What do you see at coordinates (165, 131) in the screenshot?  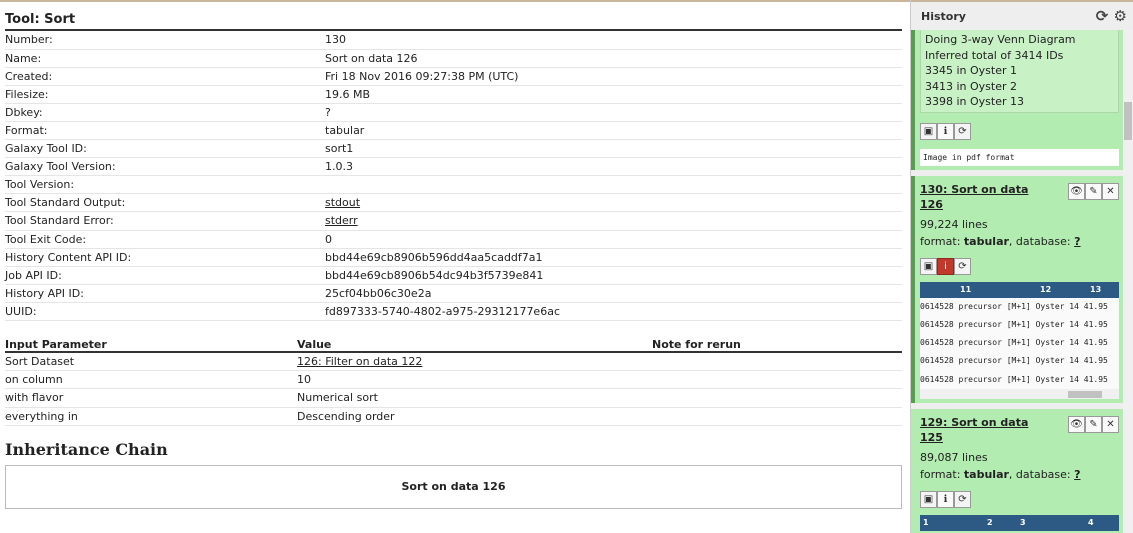 I see `info-key: Format:` at bounding box center [165, 131].